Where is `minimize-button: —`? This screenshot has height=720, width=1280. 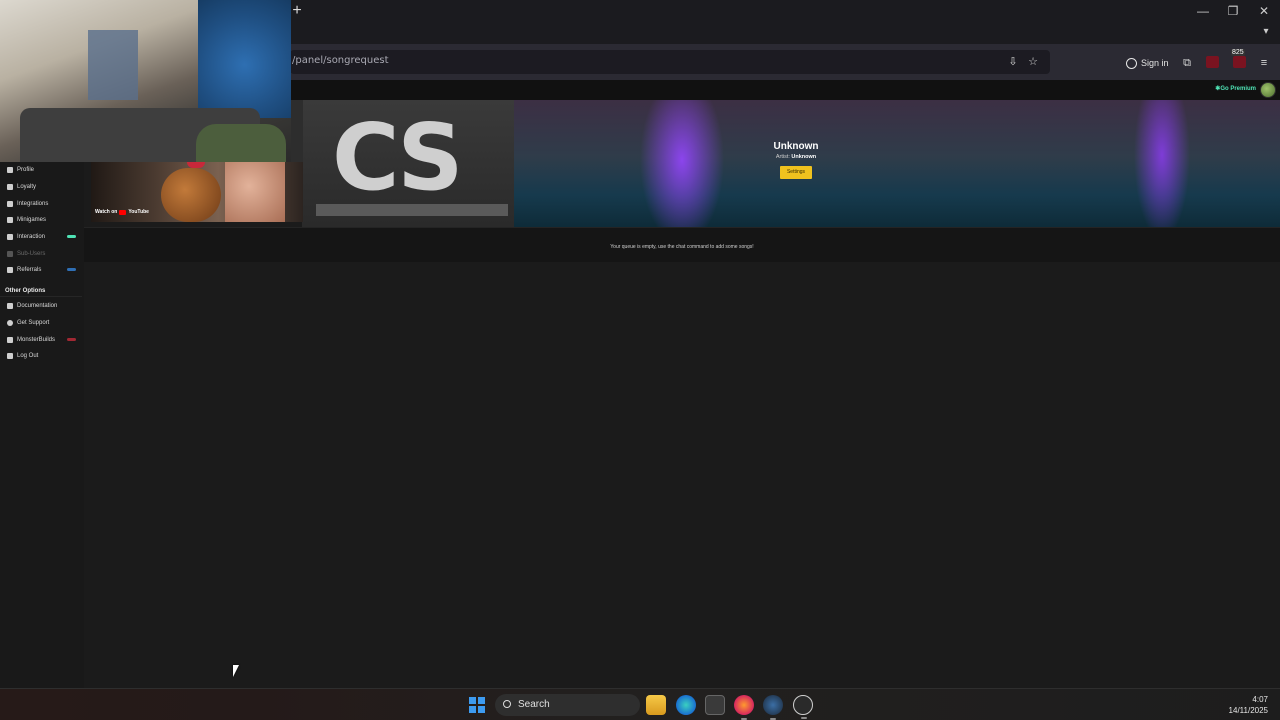 minimize-button: — is located at coordinates (1203, 11).